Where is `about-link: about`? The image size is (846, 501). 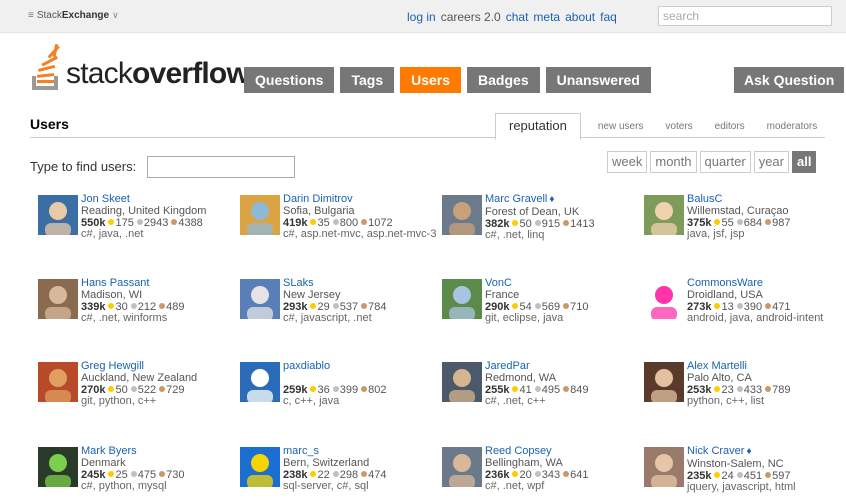 about-link: about is located at coordinates (580, 17).